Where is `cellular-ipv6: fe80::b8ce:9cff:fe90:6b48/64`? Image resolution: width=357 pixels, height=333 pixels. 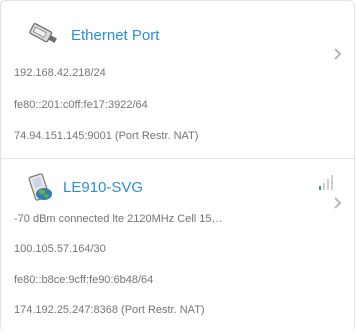 cellular-ipv6: fe80::b8ce:9cff:fe90:6b48/64 is located at coordinates (84, 280).